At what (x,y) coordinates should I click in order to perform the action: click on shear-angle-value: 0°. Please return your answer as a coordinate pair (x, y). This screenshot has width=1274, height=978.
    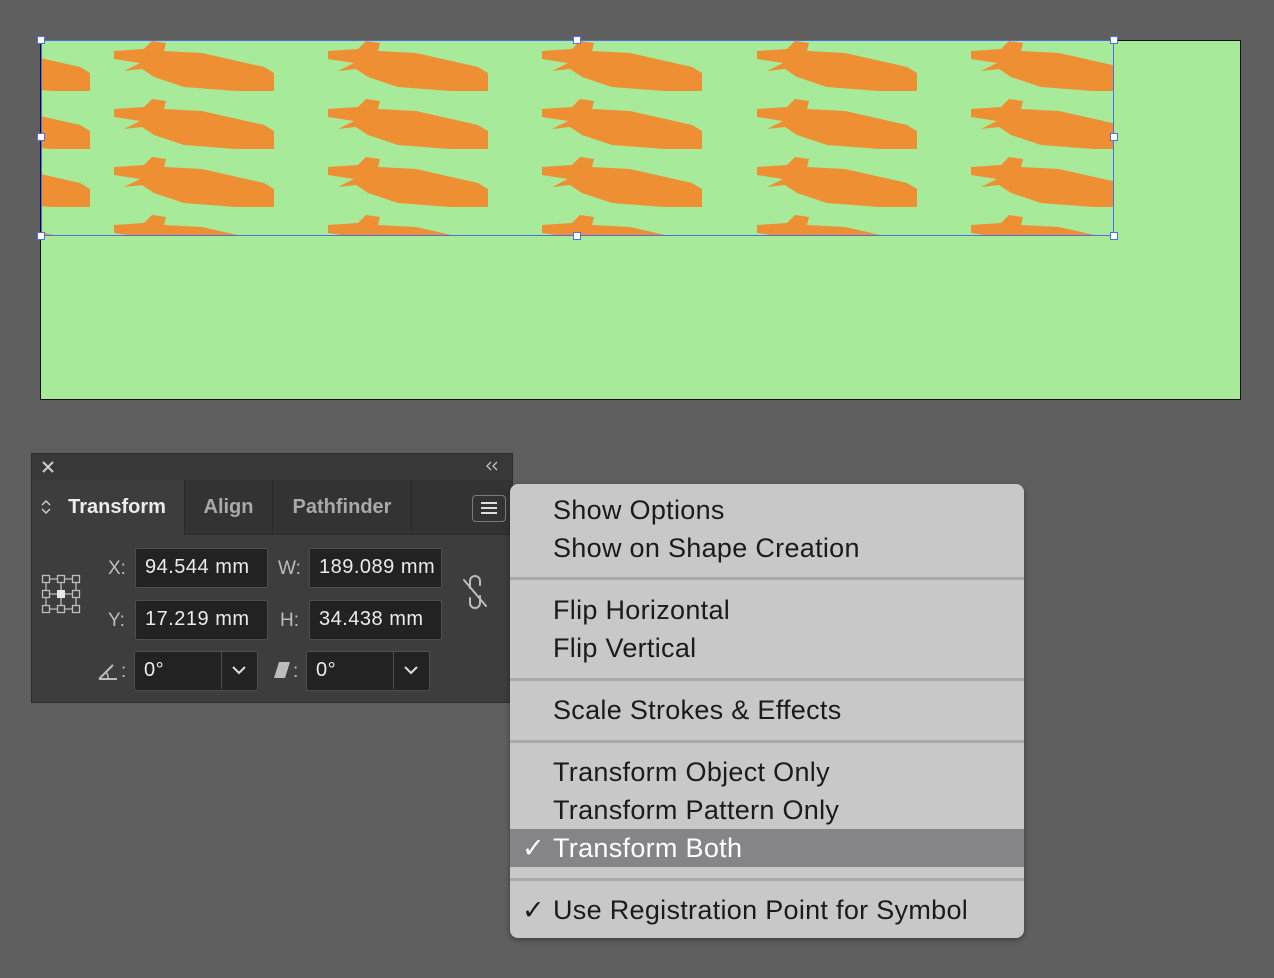
    Looking at the image, I should click on (326, 670).